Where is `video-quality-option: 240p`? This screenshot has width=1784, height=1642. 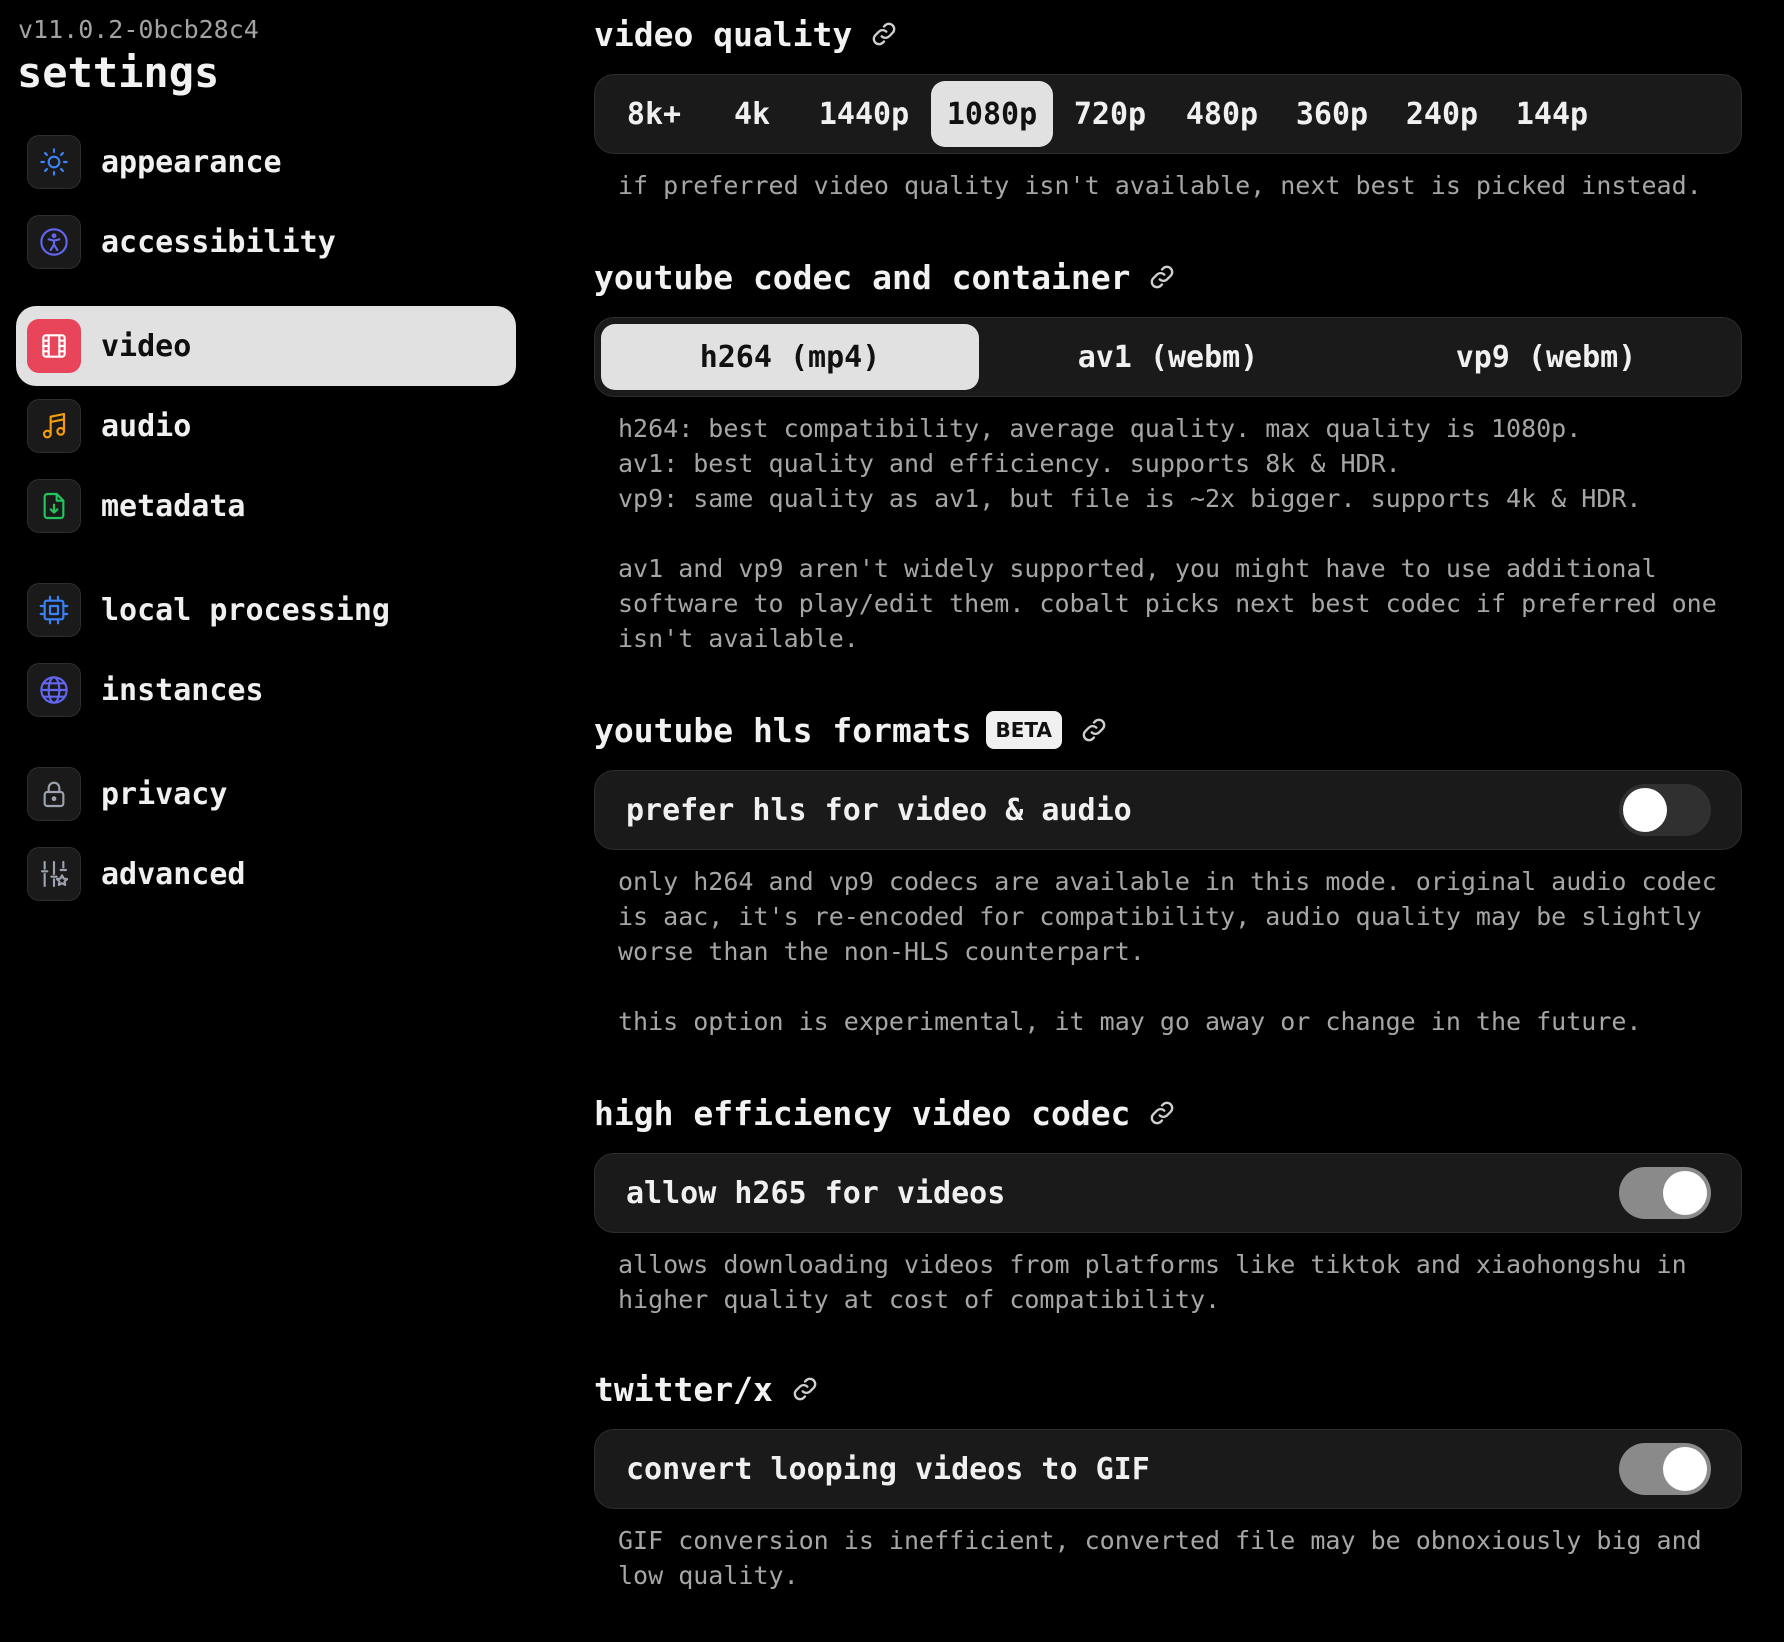
video-quality-option: 240p is located at coordinates (1442, 114).